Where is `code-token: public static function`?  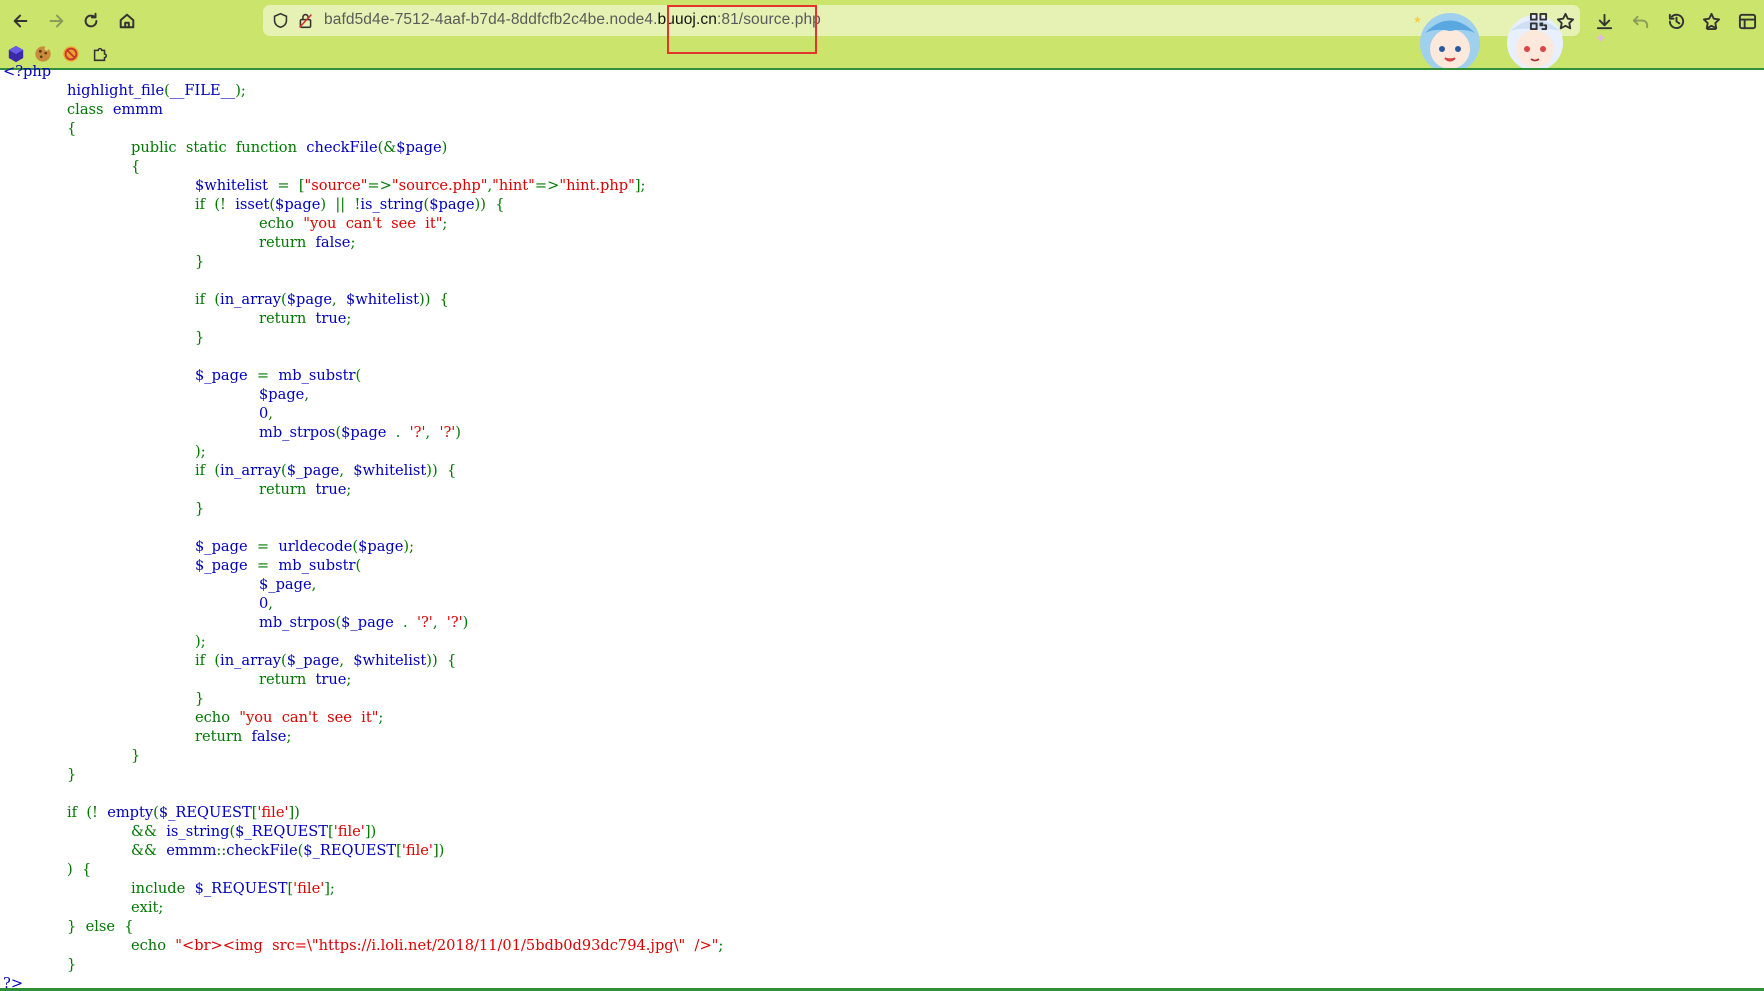
code-token: public static function is located at coordinates (219, 147).